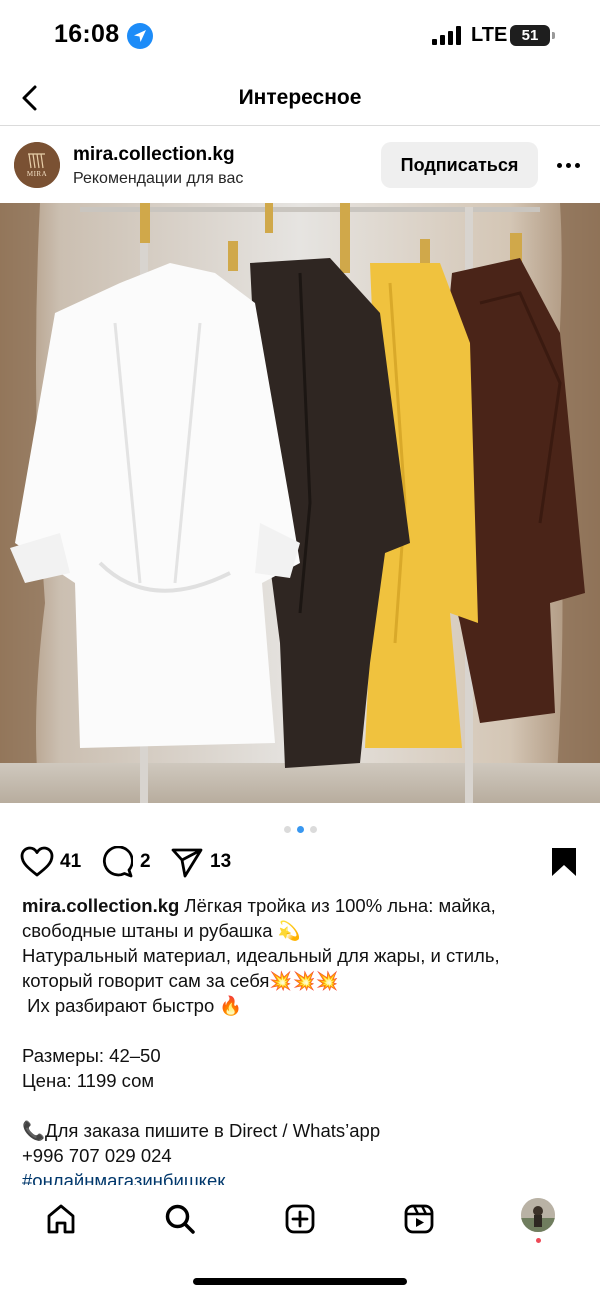 This screenshot has height=1297, width=600. What do you see at coordinates (132, 1005) in the screenshot?
I see `caption-line-5: Их разбирают быстро 🔥` at bounding box center [132, 1005].